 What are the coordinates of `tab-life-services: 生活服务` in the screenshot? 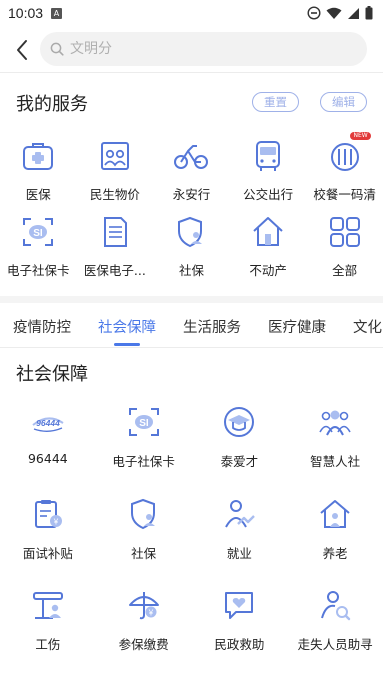 It's located at (212, 326).